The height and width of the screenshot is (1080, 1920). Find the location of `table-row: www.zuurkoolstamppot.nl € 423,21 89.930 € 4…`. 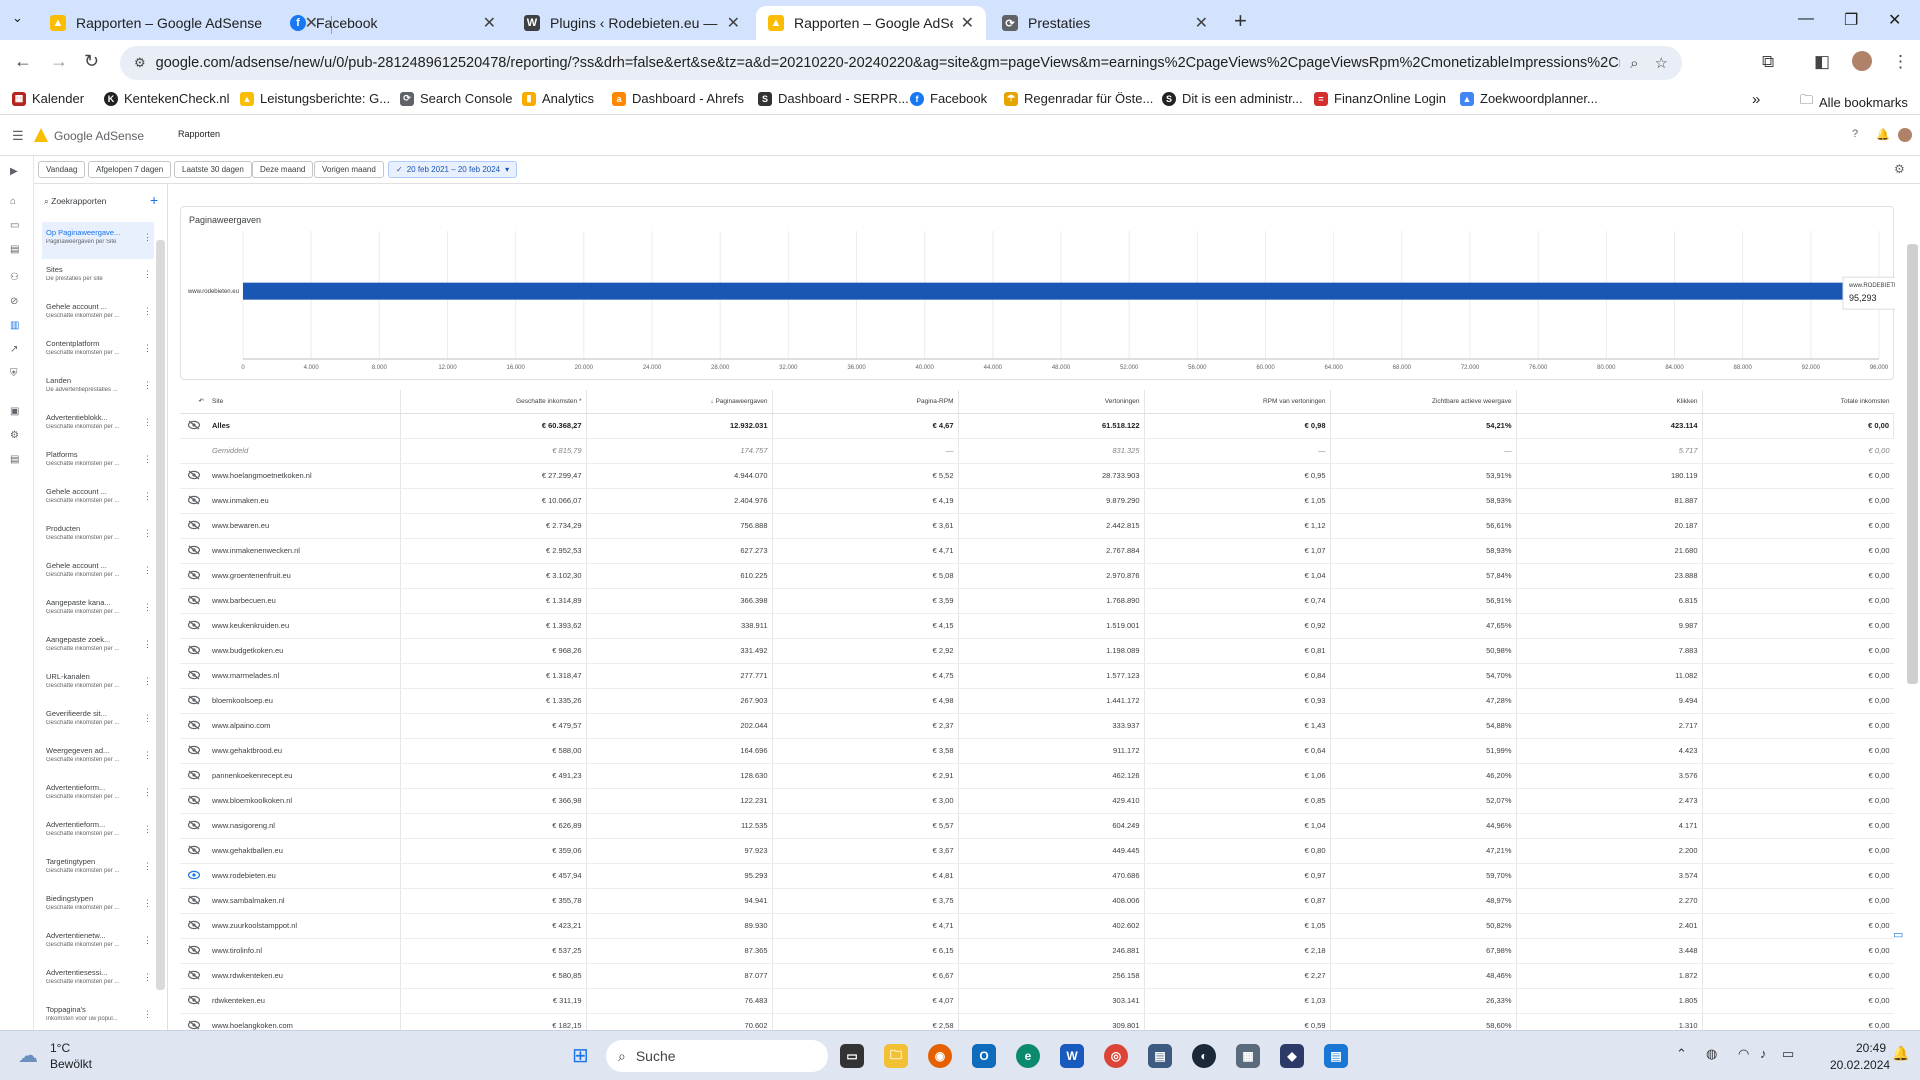

table-row: www.zuurkoolstamppot.nl € 423,21 89.930 € 4… is located at coordinates (1037, 926).